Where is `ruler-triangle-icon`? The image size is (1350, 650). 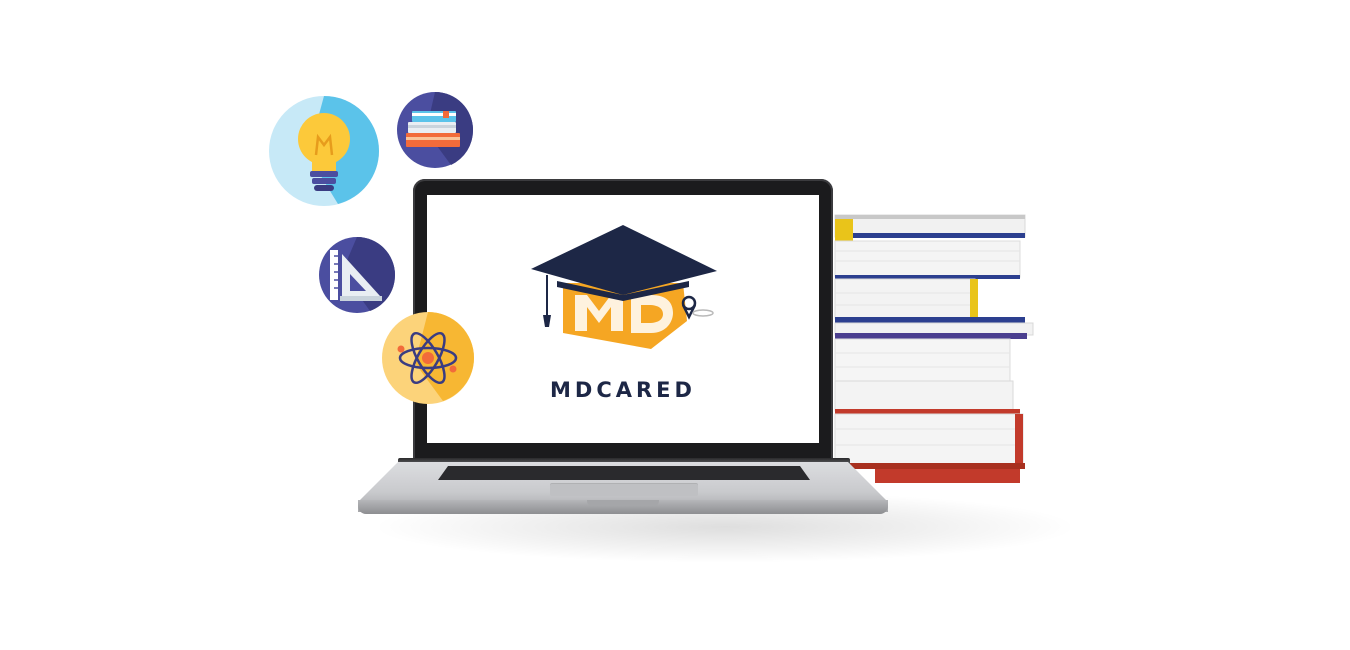 ruler-triangle-icon is located at coordinates (357, 275).